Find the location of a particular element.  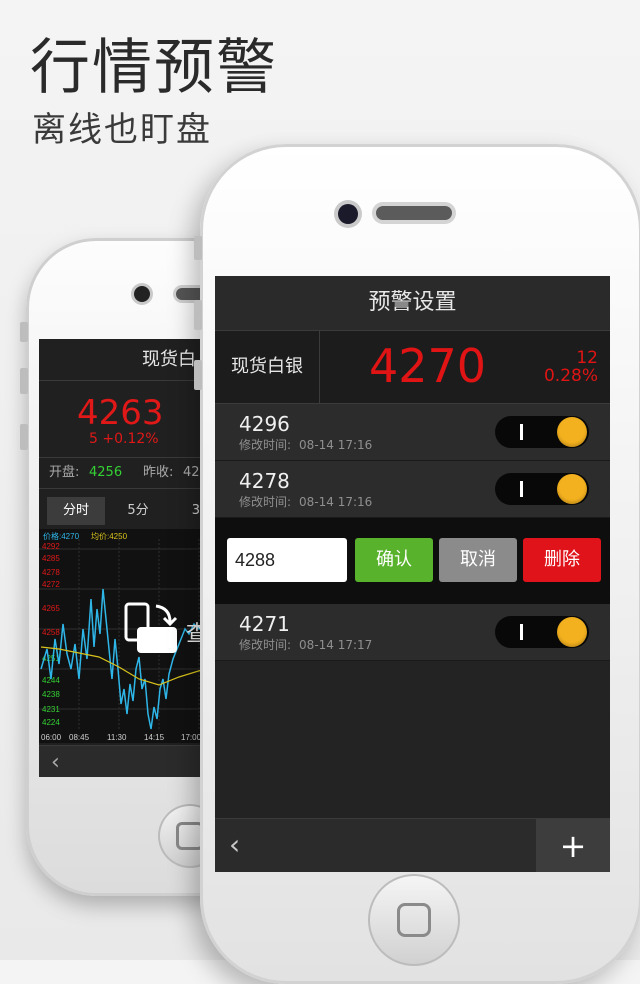

back-screen-title: 现货白 is located at coordinates (124, 360).